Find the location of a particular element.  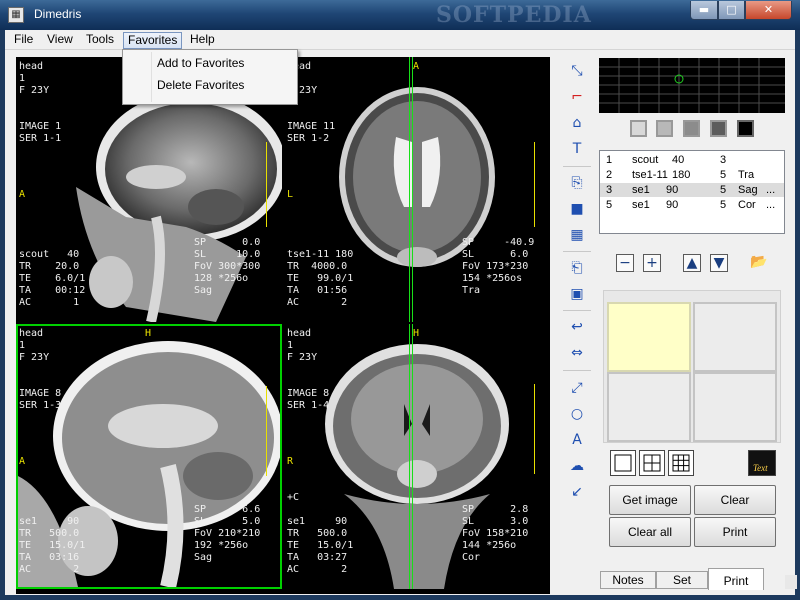

single-grid-icon is located at coordinates (623, 463).